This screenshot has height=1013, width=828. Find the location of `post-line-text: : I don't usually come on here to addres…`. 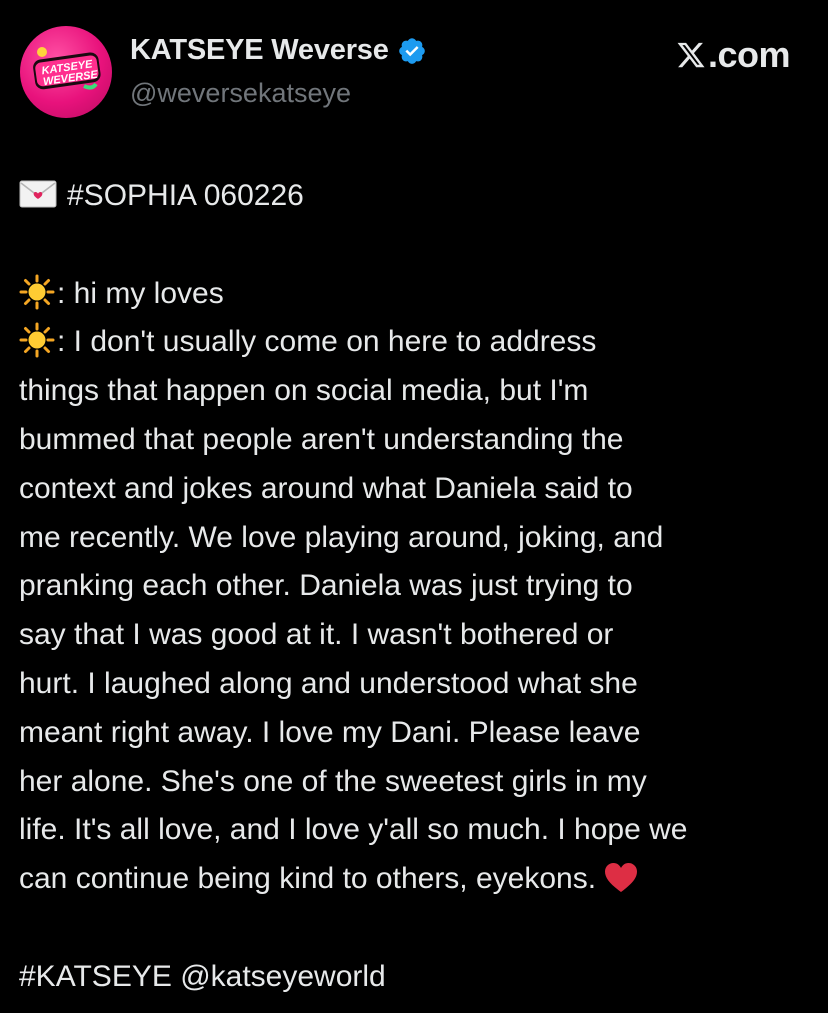

post-line-text: : I don't usually come on here to addres… is located at coordinates (327, 342).